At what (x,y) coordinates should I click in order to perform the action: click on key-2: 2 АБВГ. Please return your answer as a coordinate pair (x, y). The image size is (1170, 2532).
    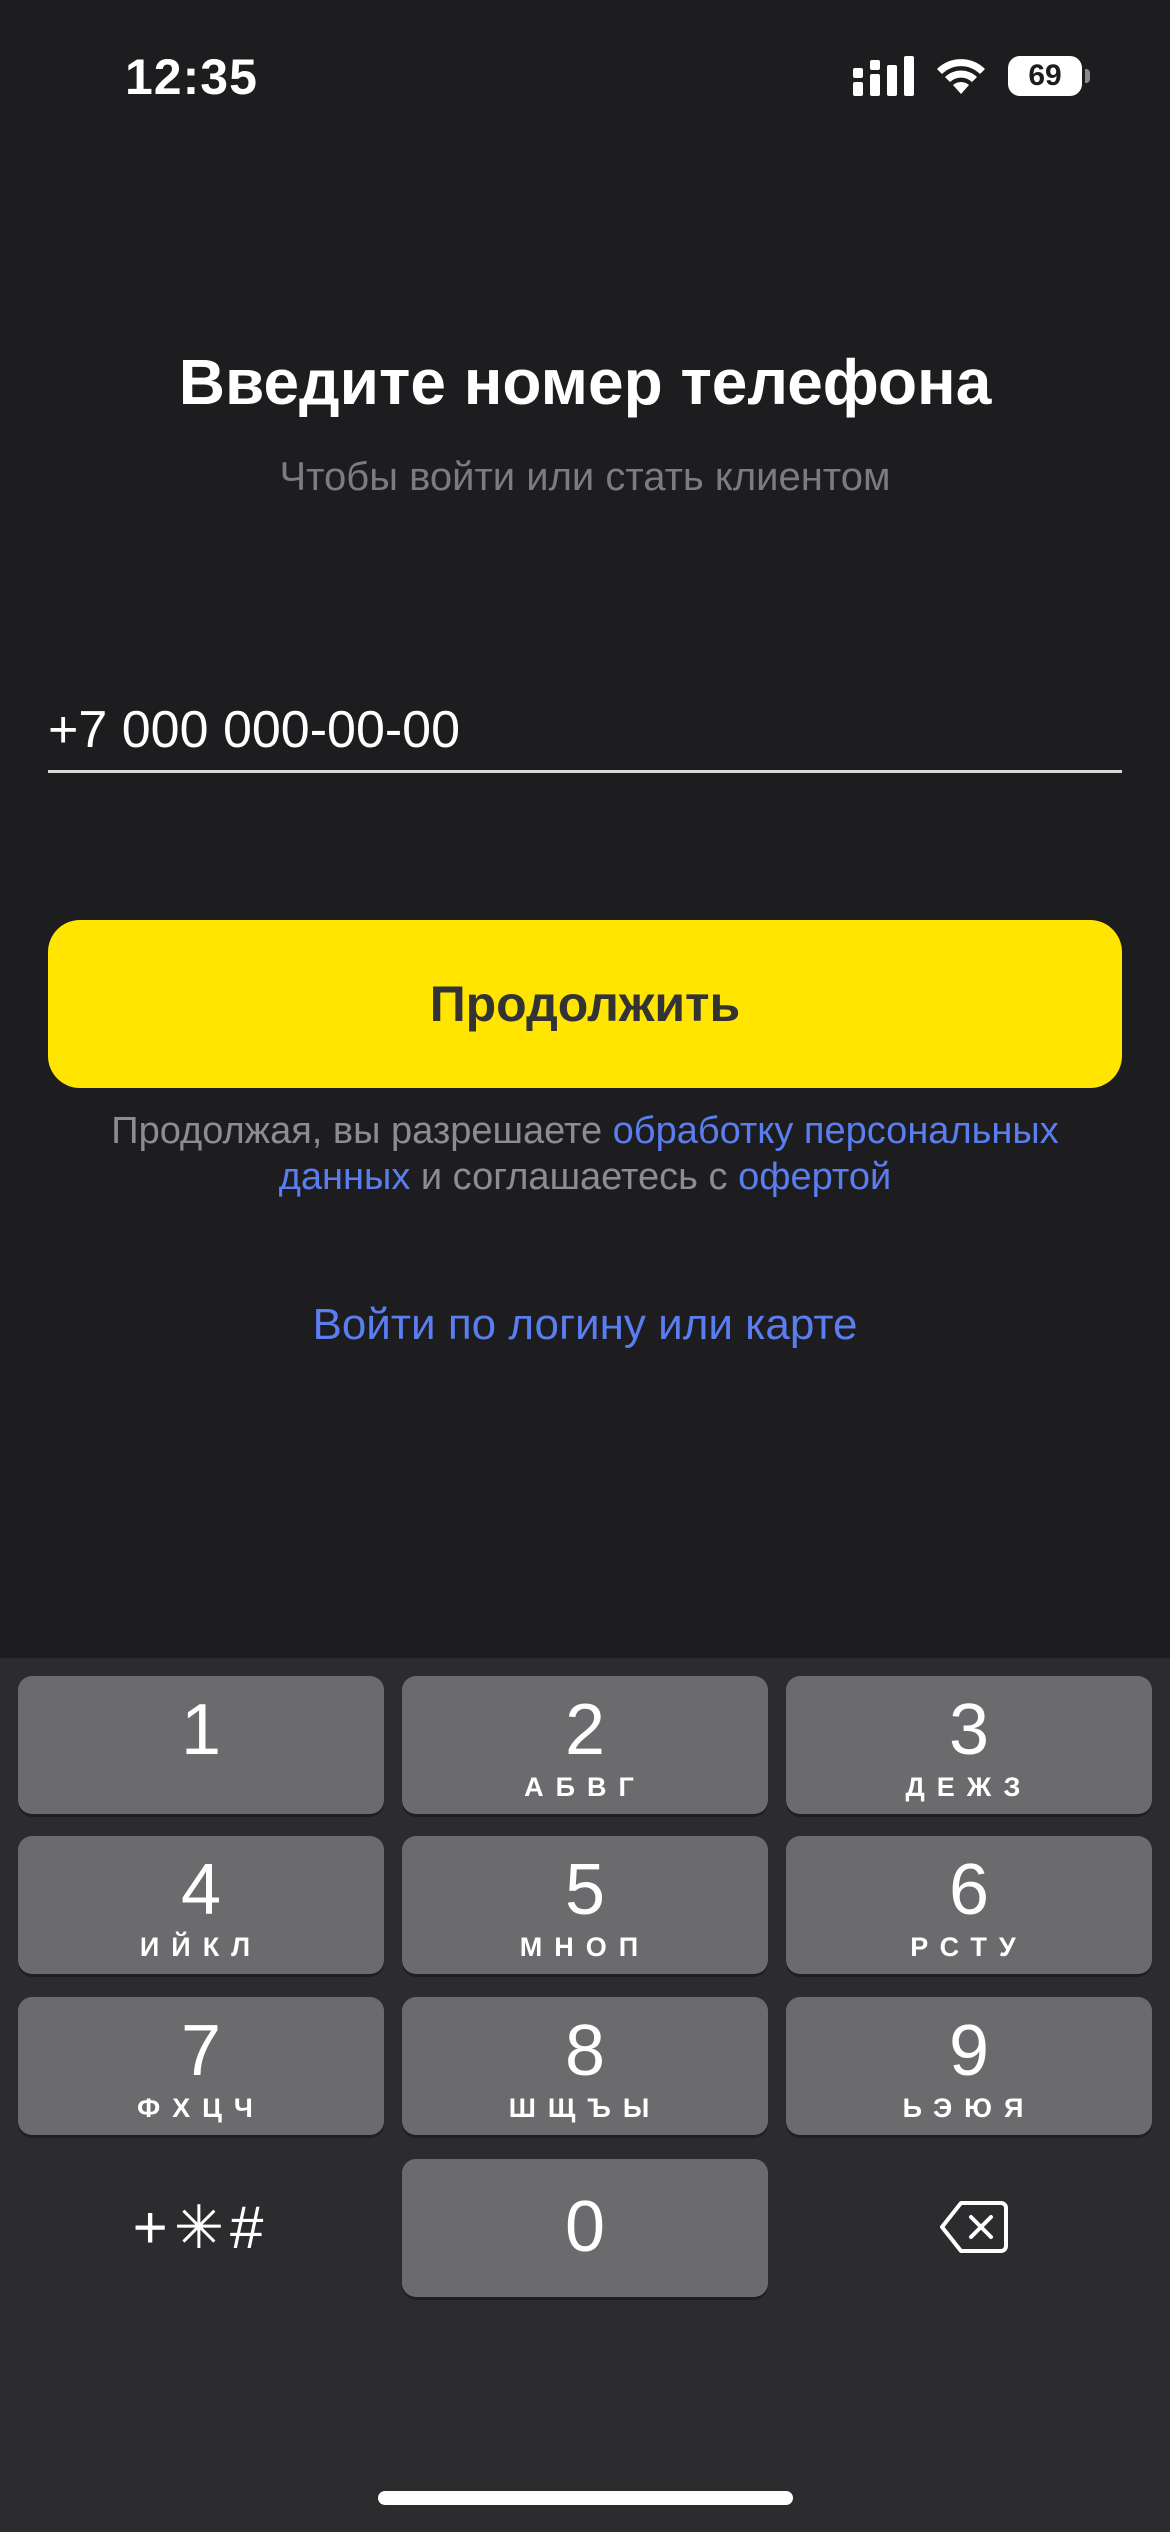
    Looking at the image, I should click on (585, 1745).